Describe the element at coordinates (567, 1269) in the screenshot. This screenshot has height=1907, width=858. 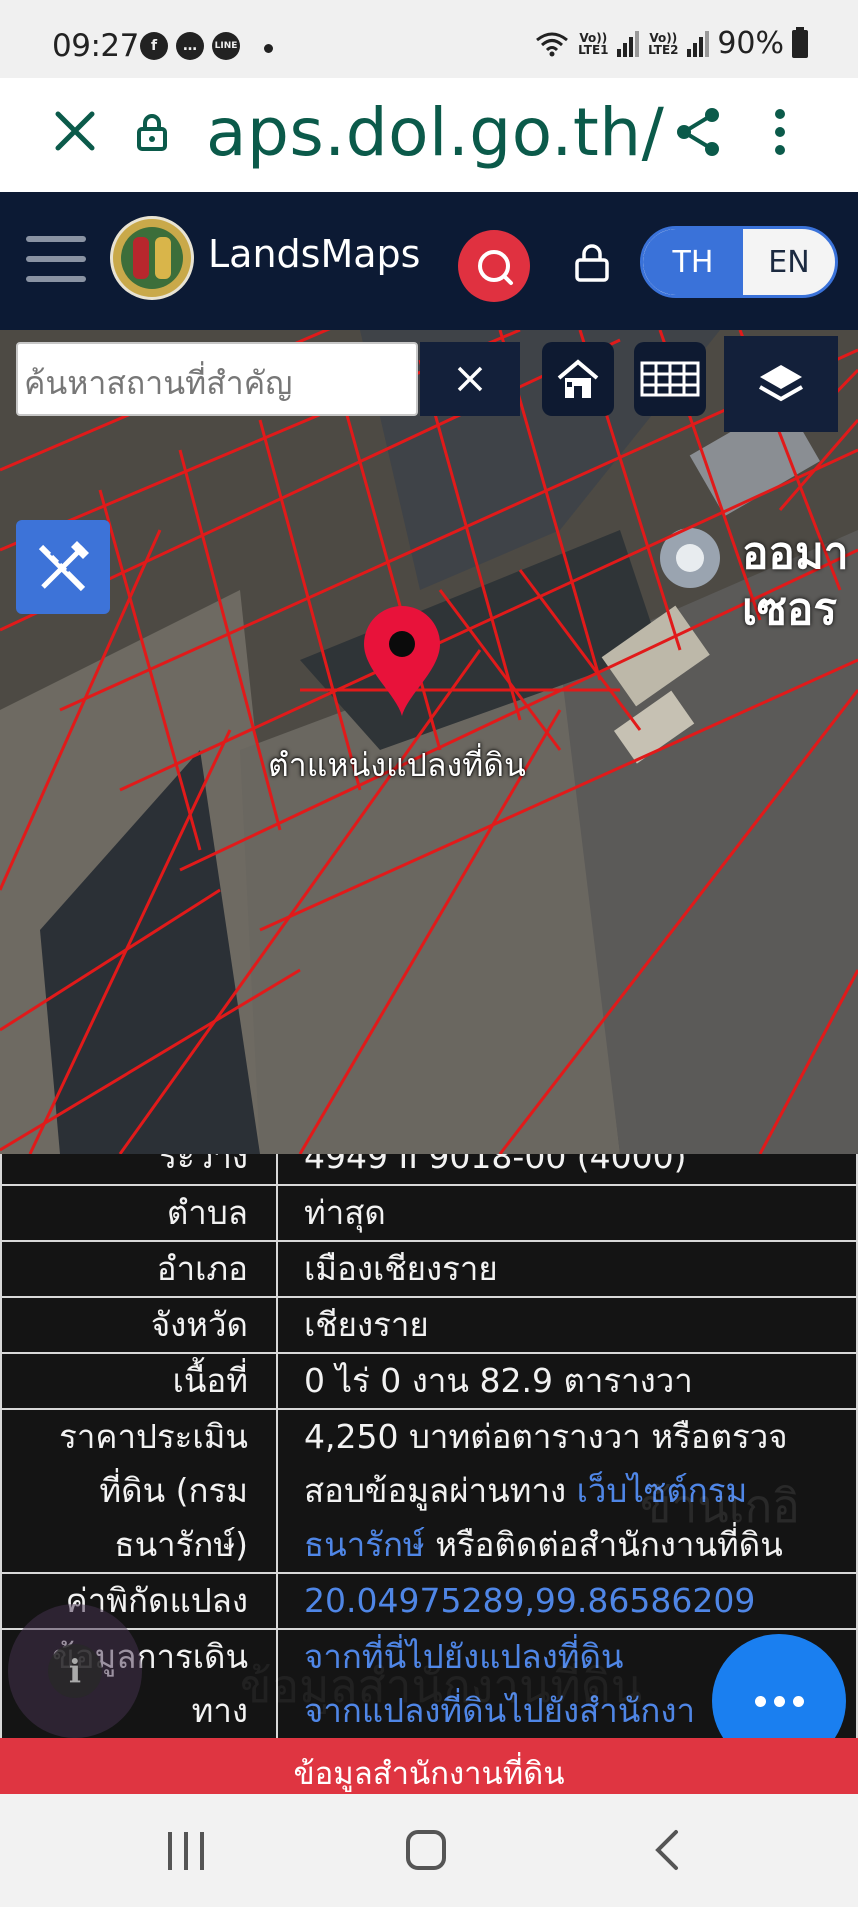
I see `row-value: เมืองเชียงราย` at that location.